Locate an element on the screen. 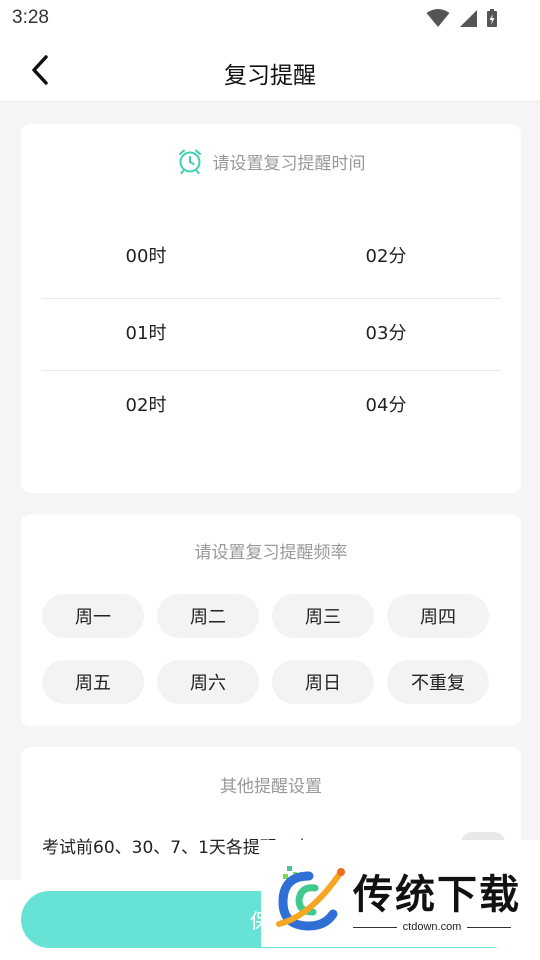 This screenshot has height=960, width=540. frequency-card-title: 请设置复习提醒频率 is located at coordinates (271, 553).